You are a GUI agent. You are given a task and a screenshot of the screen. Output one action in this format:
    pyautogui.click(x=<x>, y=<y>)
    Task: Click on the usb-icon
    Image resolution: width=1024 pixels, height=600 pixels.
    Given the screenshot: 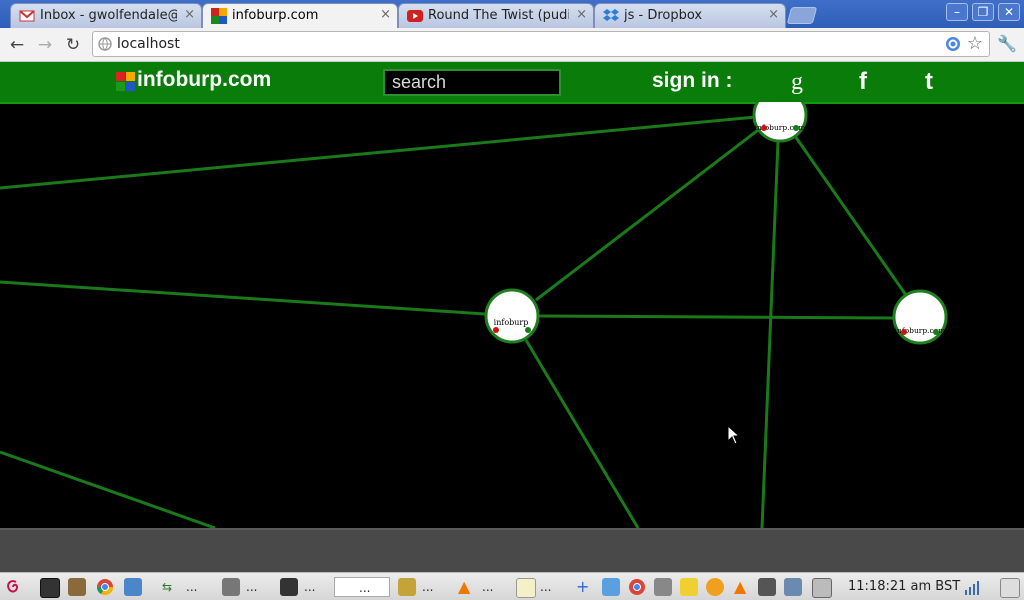 What is the action you would take?
    pyautogui.click(x=663, y=587)
    